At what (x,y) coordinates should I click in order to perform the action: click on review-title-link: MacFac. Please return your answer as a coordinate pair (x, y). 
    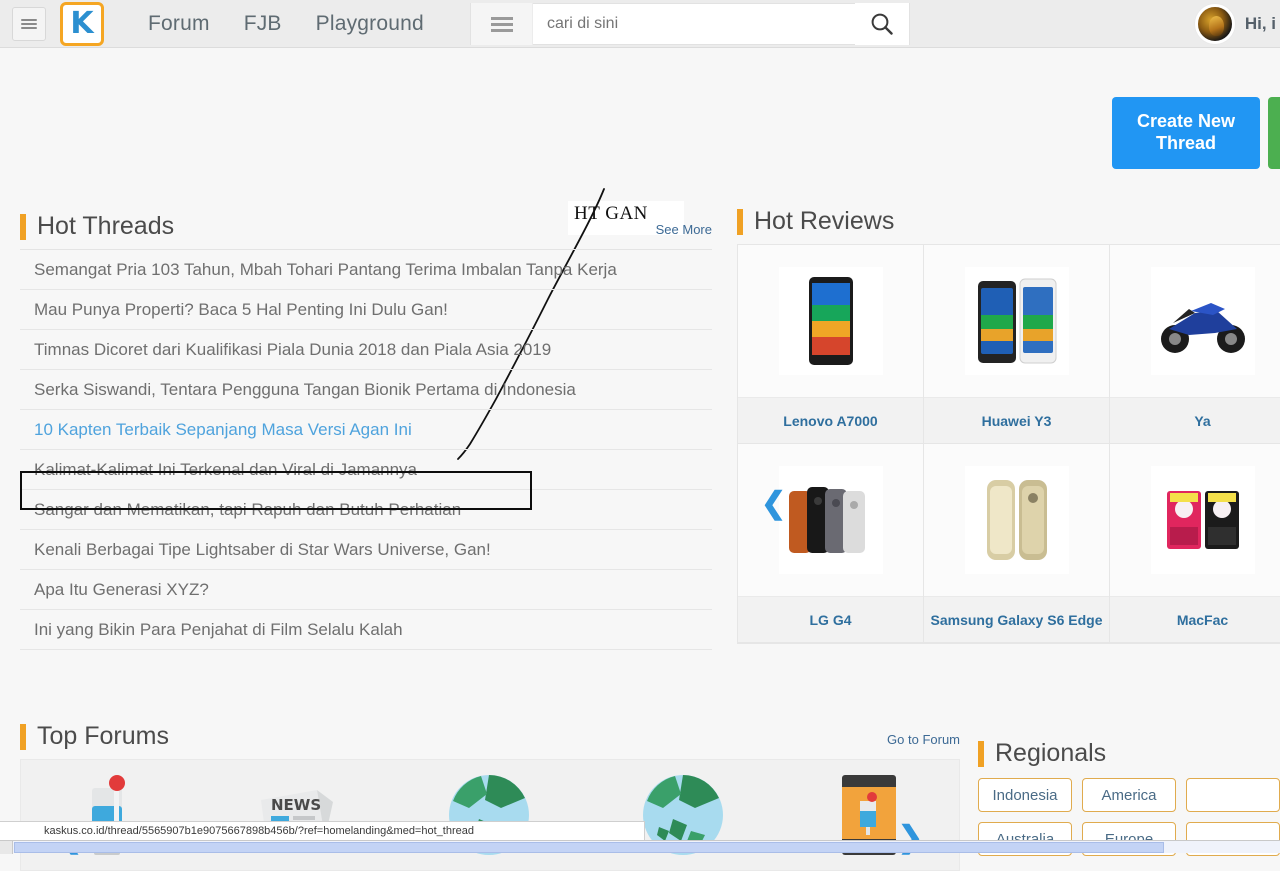
    Looking at the image, I should click on (1195, 619).